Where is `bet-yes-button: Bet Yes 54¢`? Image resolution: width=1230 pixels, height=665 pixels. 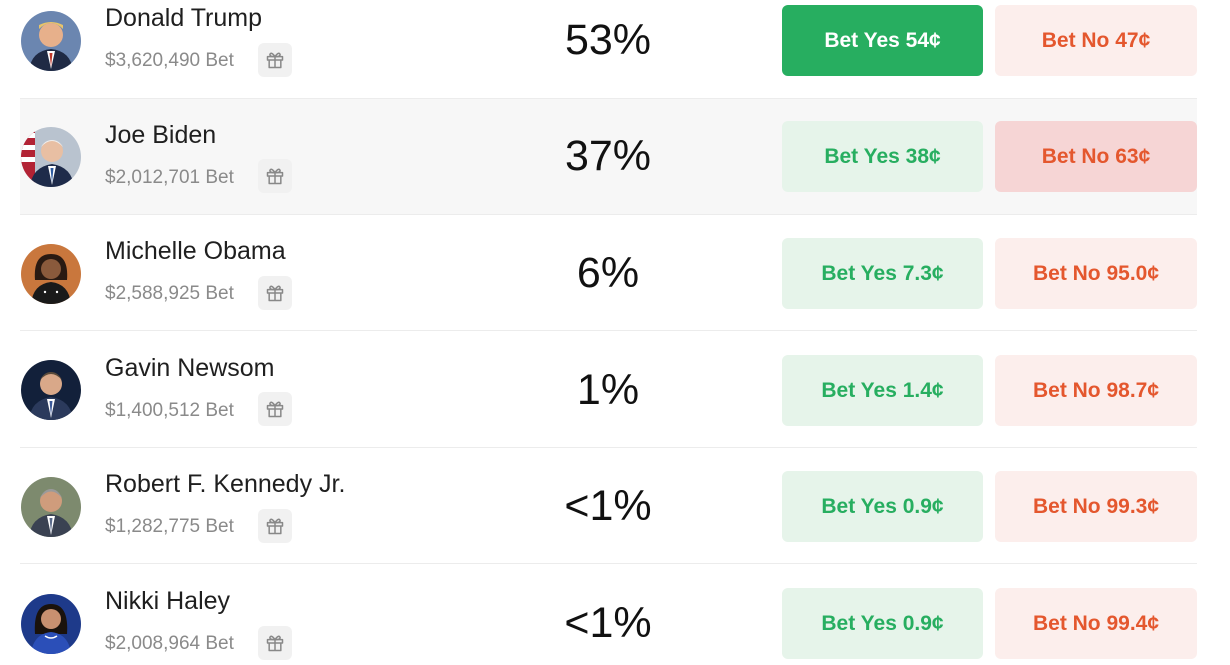
bet-yes-button: Bet Yes 54¢ is located at coordinates (882, 40).